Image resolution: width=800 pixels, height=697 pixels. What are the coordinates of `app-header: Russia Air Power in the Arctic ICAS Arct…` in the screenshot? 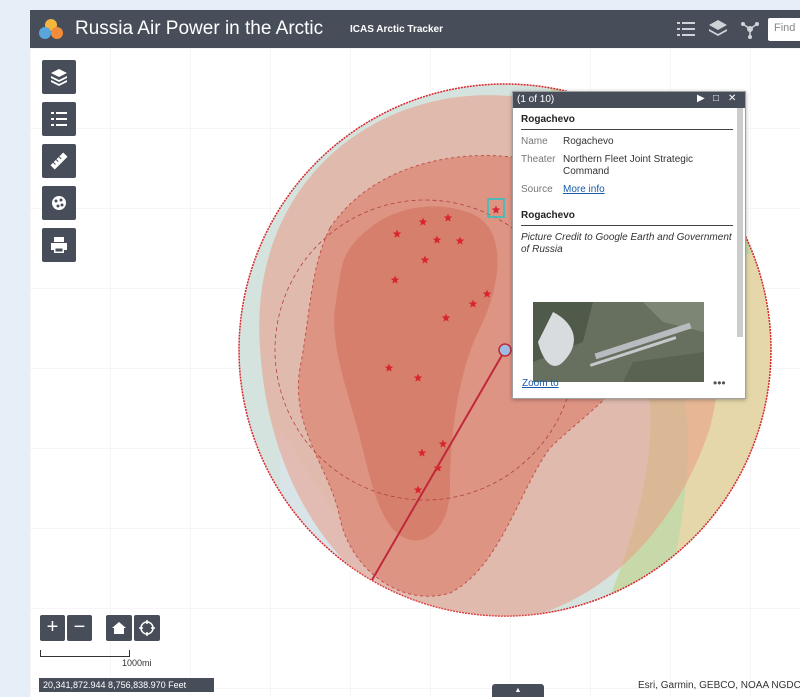 It's located at (415, 29).